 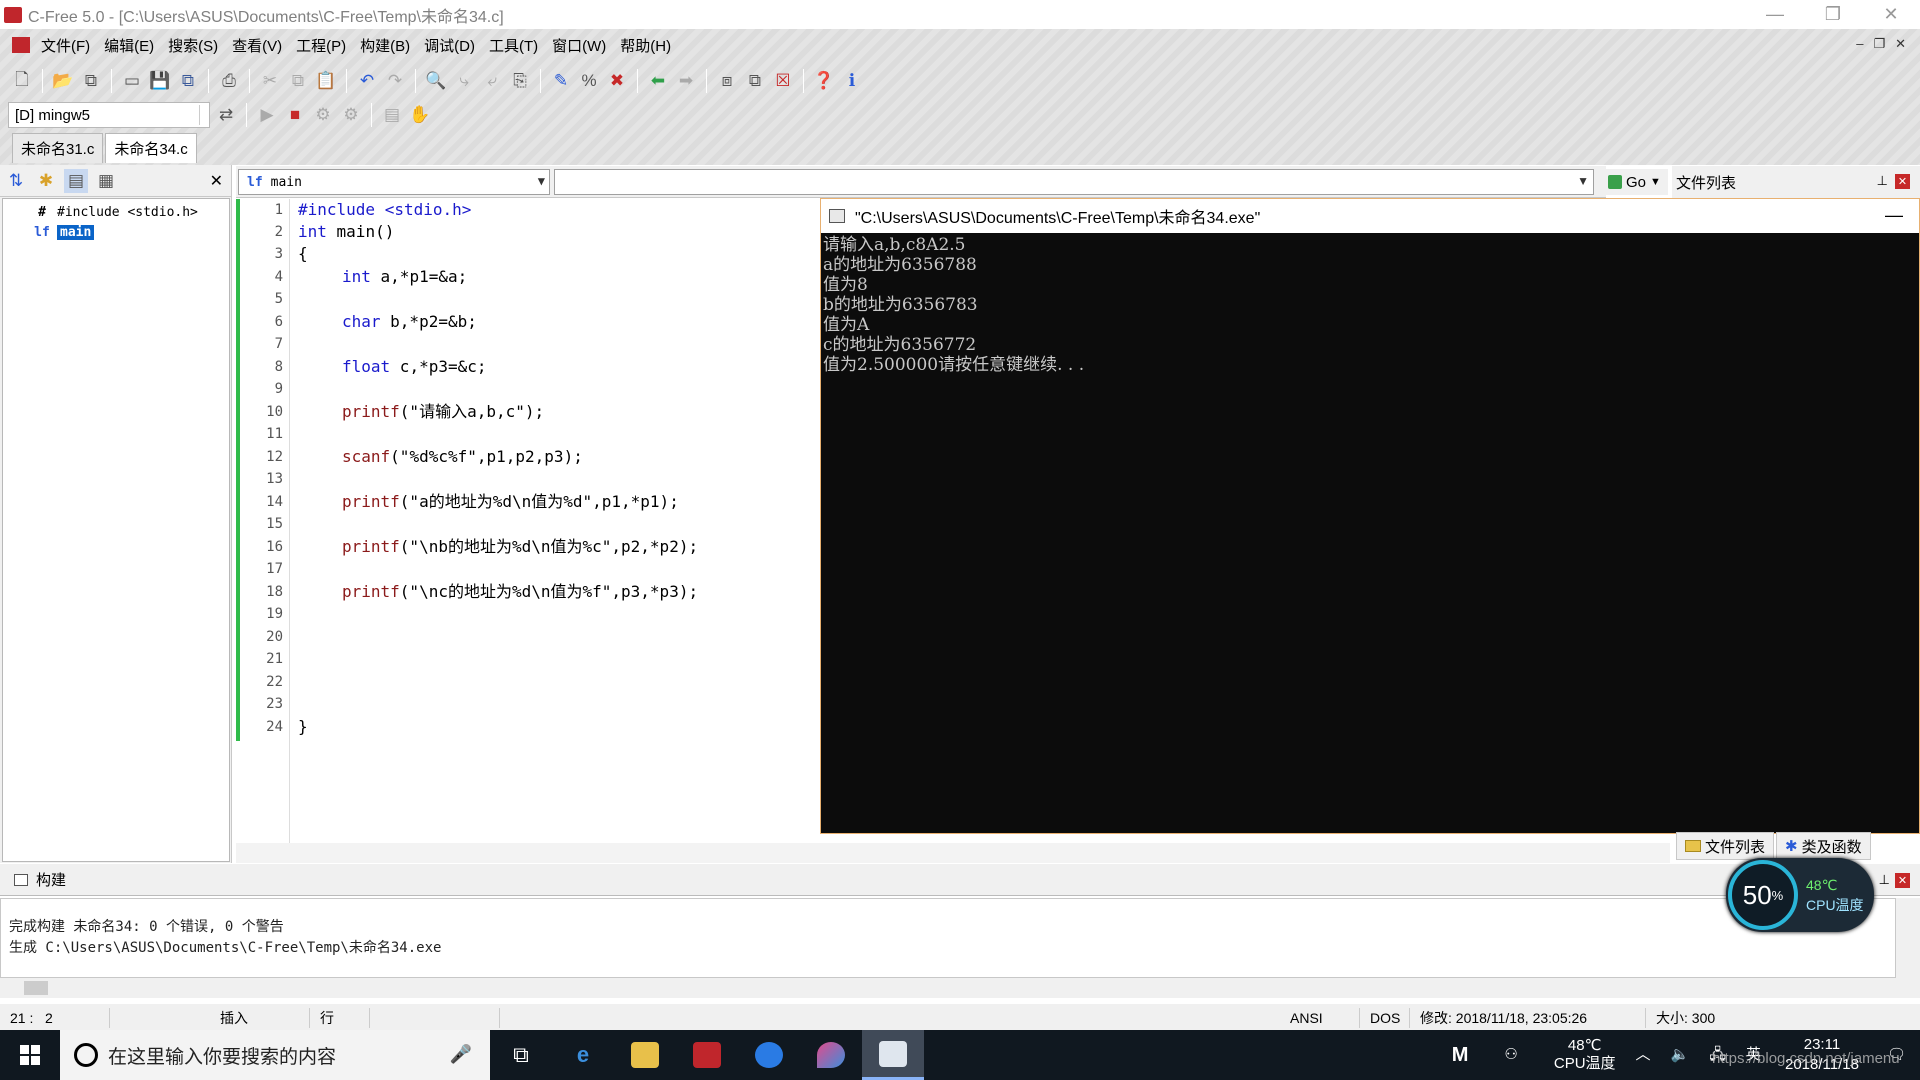 I want to click on menu-tools: 工具(T), so click(x=513, y=45).